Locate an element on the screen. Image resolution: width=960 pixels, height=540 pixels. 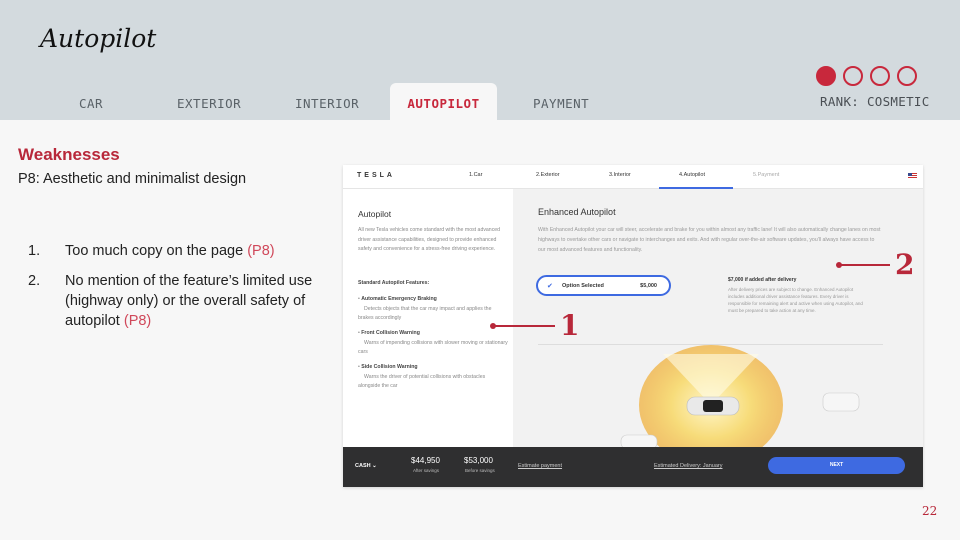
screenshot-tab-autopilot: 4.Autopilot is located at coordinates (692, 175).